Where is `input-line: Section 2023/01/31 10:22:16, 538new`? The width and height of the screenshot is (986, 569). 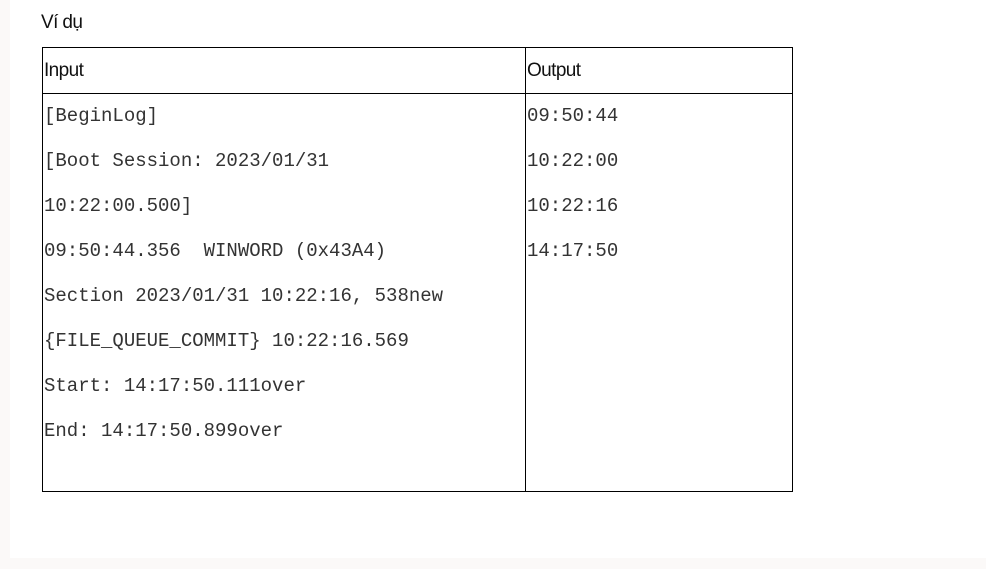 input-line: Section 2023/01/31 10:22:16, 538new is located at coordinates (244, 296).